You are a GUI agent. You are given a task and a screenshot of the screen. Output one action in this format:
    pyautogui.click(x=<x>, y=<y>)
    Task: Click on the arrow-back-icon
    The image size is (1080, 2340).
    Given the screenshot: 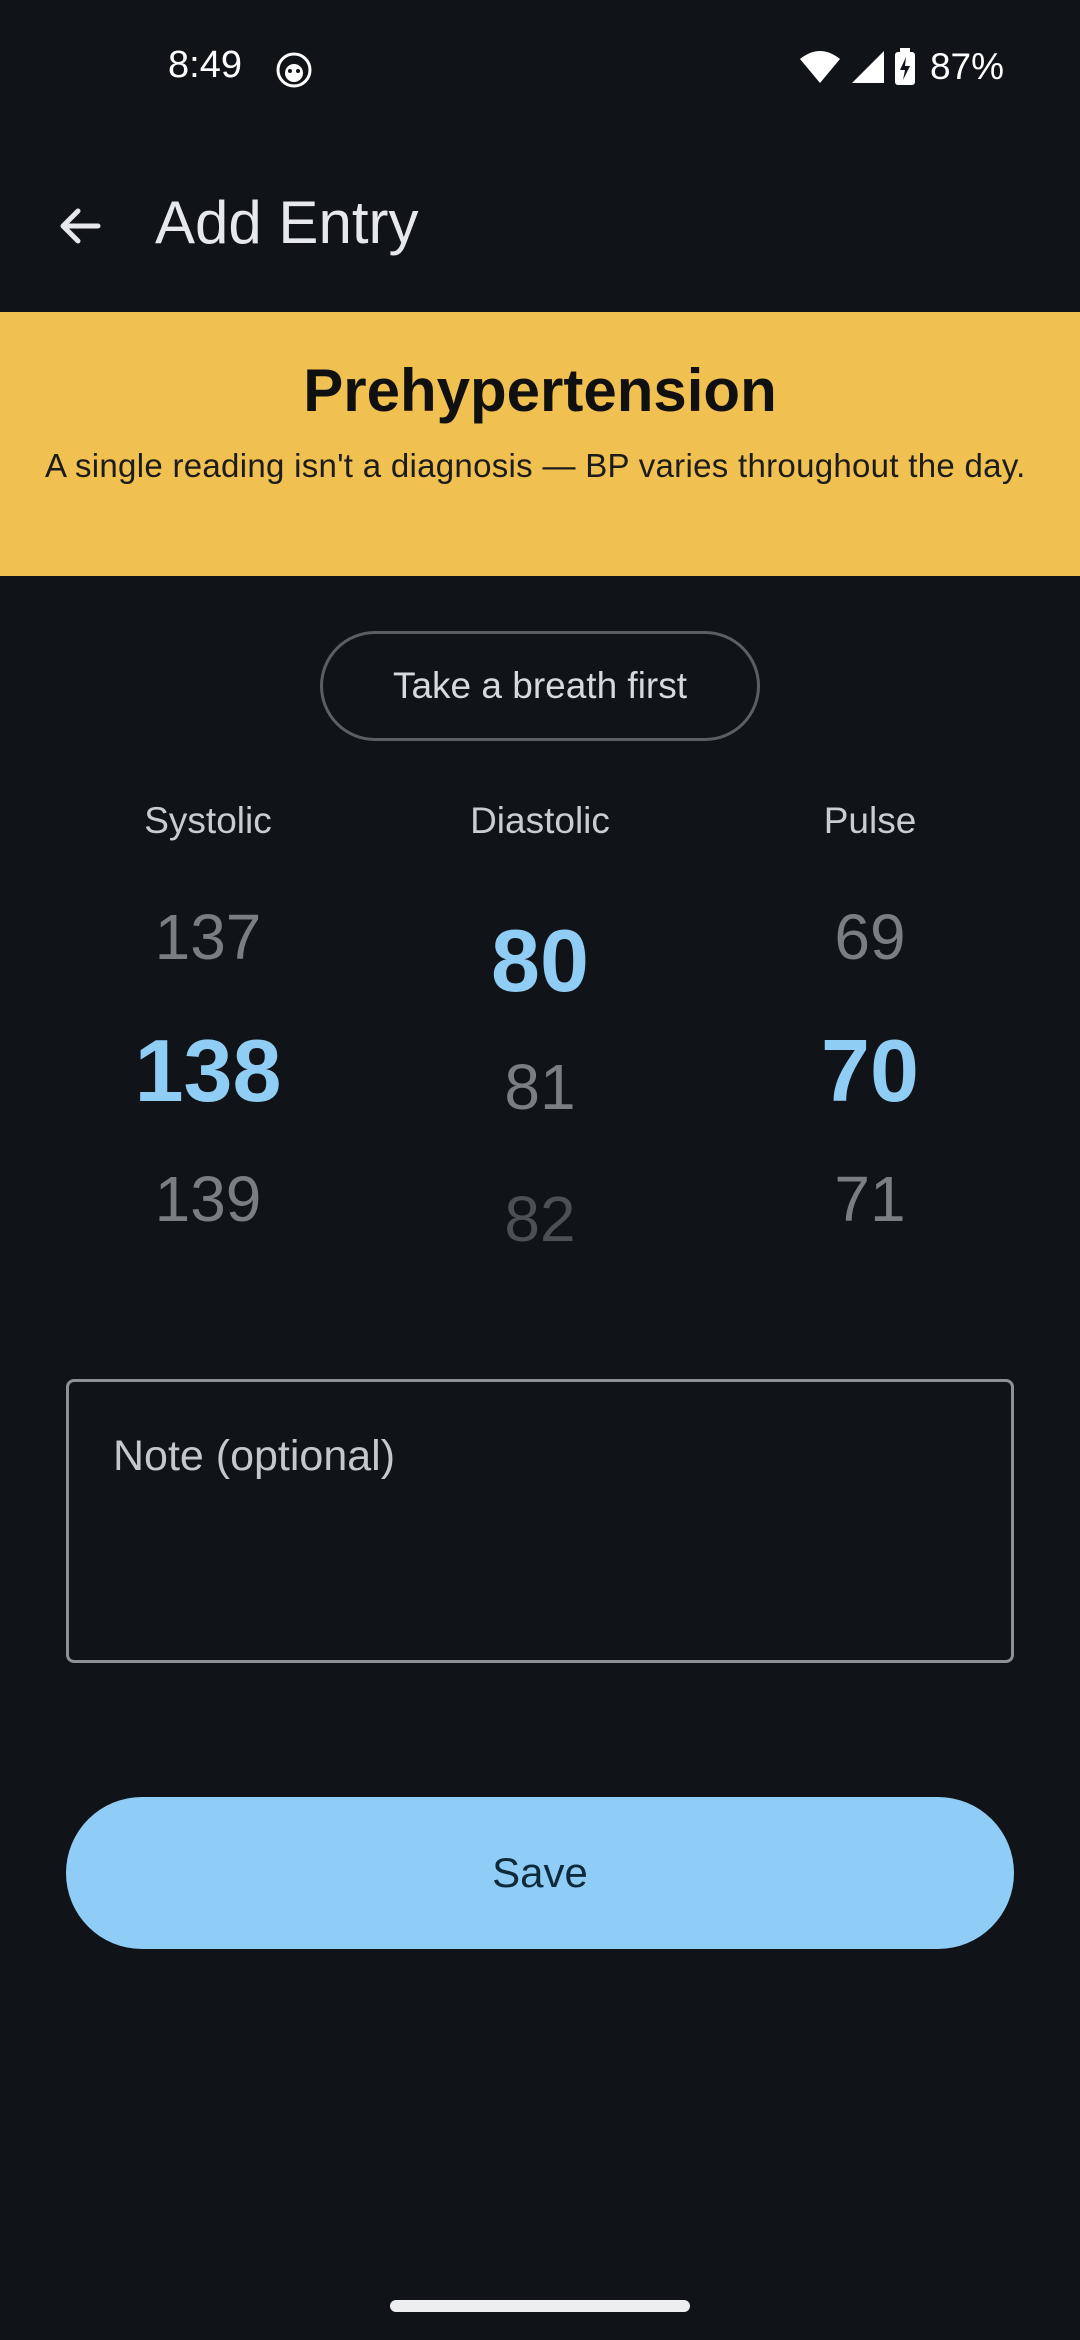 What is the action you would take?
    pyautogui.click(x=80, y=226)
    